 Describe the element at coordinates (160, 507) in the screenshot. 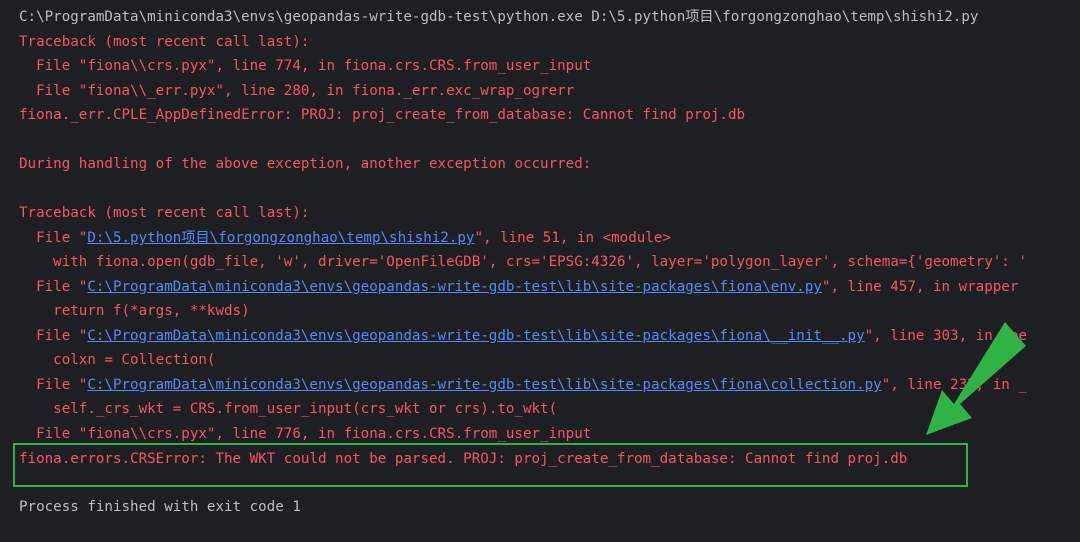

I see `exit-status: Process finished with exit code 1` at that location.